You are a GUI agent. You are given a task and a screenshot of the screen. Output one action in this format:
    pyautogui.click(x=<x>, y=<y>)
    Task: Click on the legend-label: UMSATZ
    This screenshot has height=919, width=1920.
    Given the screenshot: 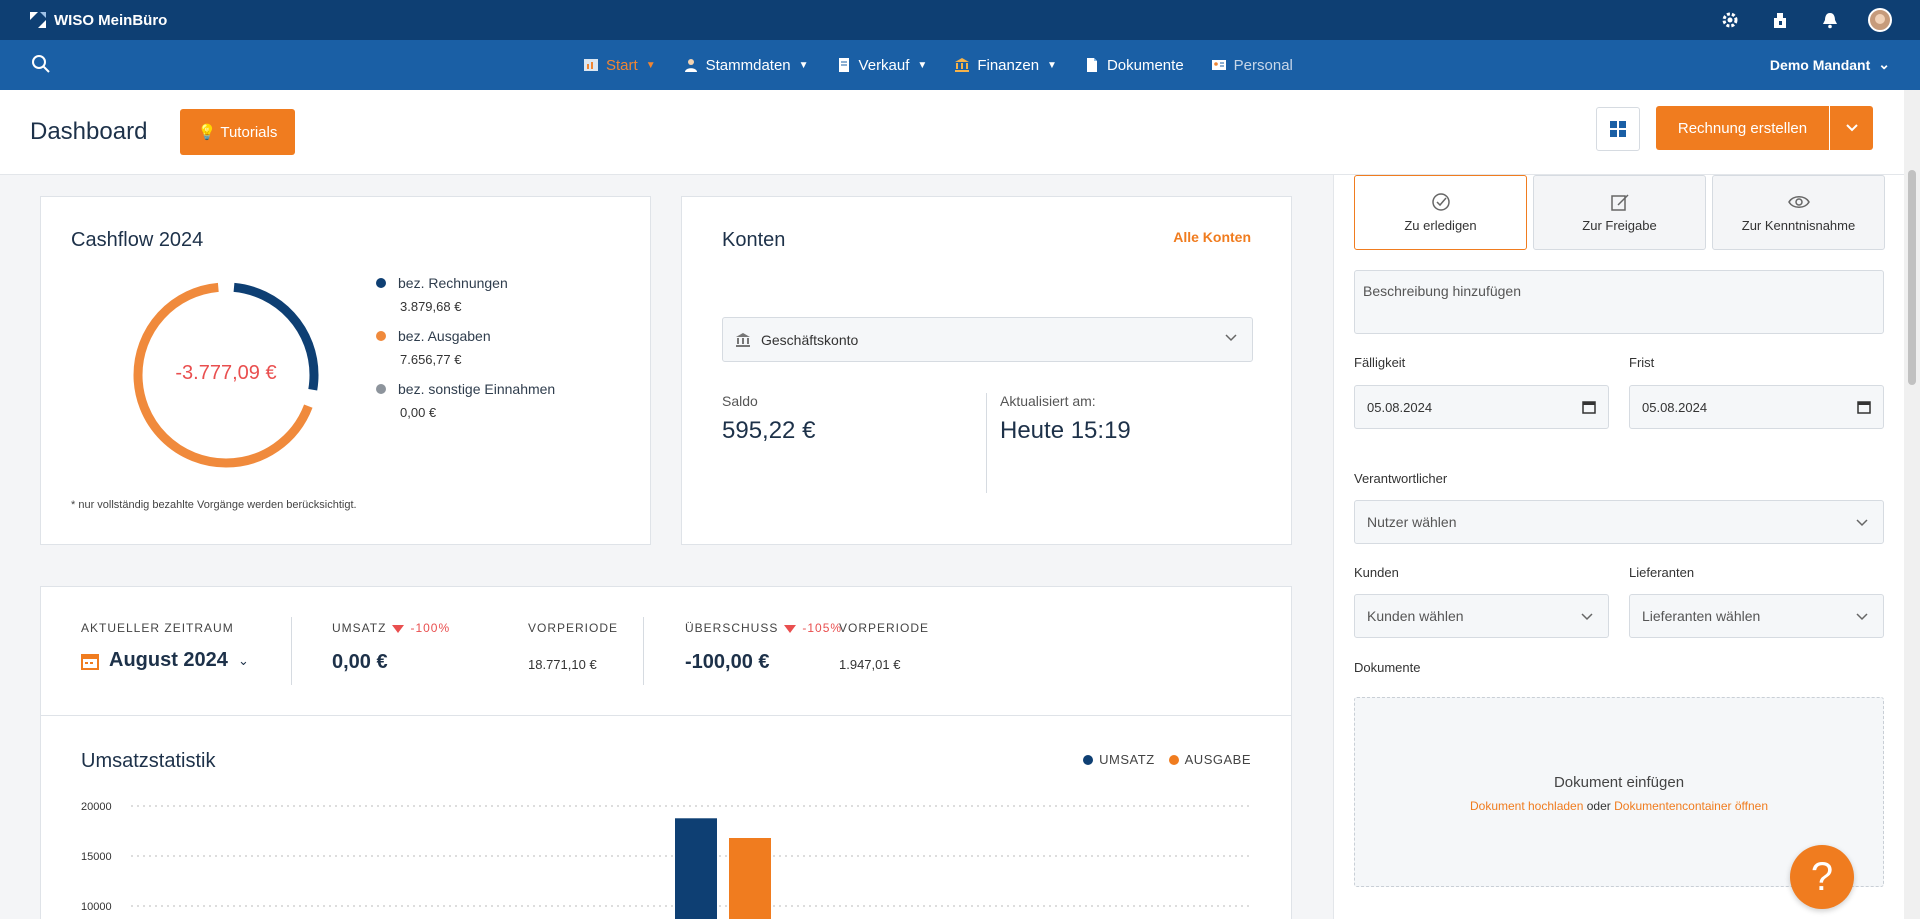 What is the action you would take?
    pyautogui.click(x=1127, y=759)
    